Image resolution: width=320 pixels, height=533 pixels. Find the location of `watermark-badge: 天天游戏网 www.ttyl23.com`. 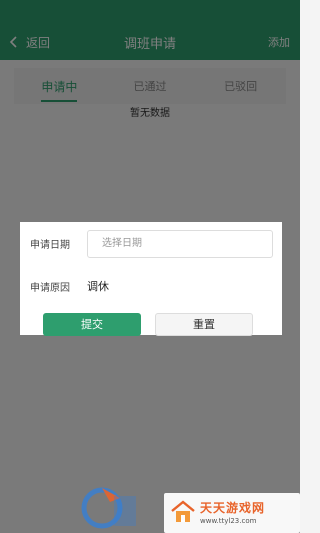

watermark-badge: 天天游戏网 www.ttyl23.com is located at coordinates (232, 513).